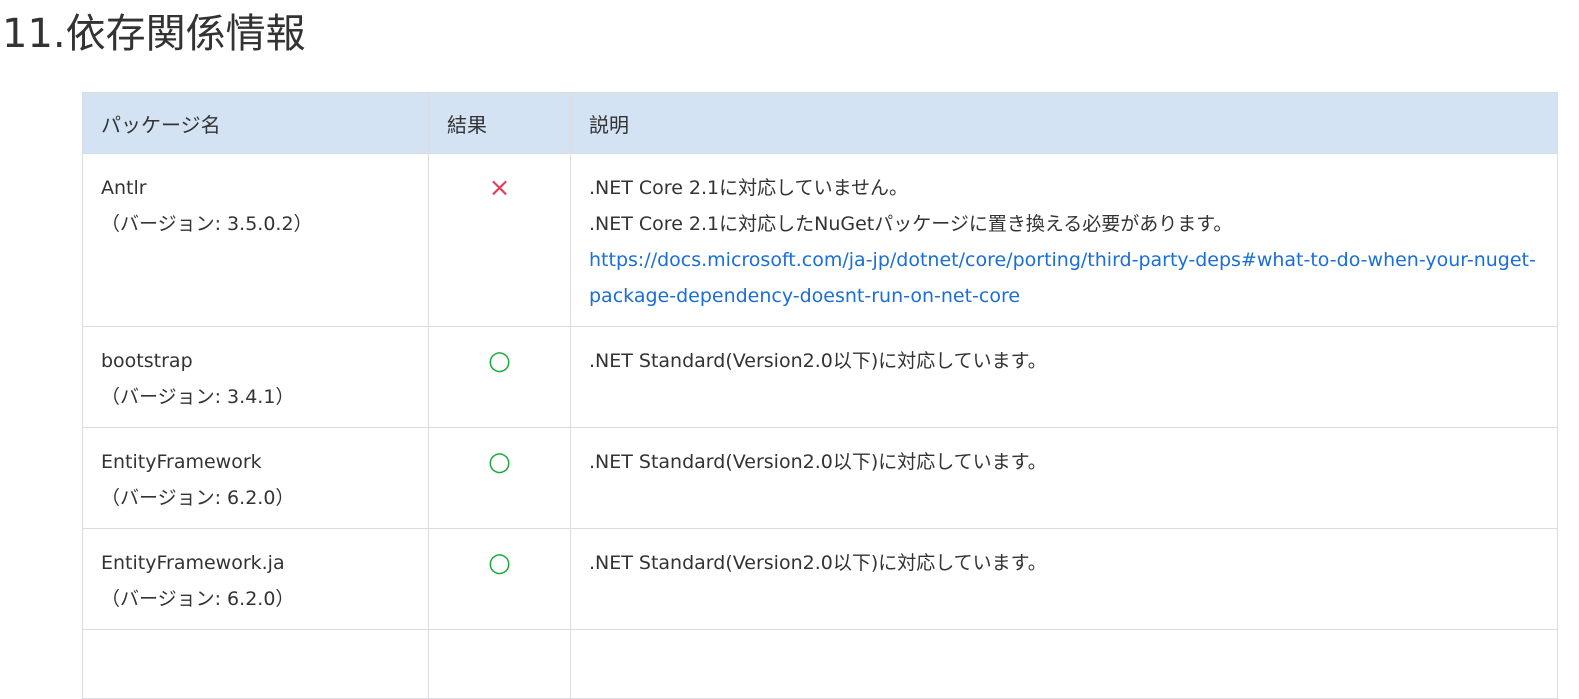 Image resolution: width=1579 pixels, height=699 pixels. I want to click on package-cell: EntityFramework （バージョン: 6.2.0）, so click(255, 478).